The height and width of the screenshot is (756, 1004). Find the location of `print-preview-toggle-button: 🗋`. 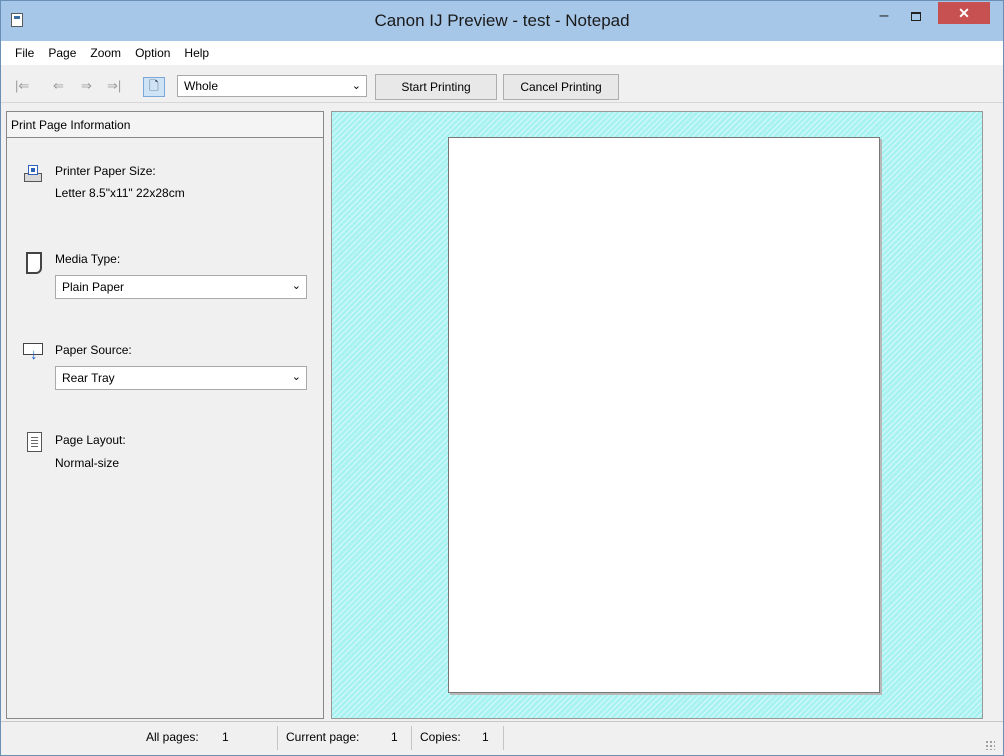

print-preview-toggle-button: 🗋 is located at coordinates (154, 87).